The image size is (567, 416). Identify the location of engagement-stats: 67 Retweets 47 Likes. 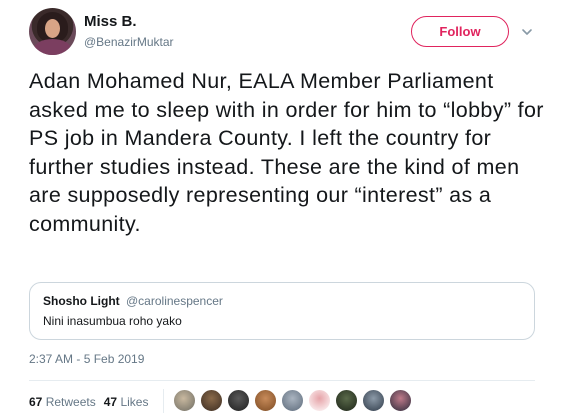
(94, 402).